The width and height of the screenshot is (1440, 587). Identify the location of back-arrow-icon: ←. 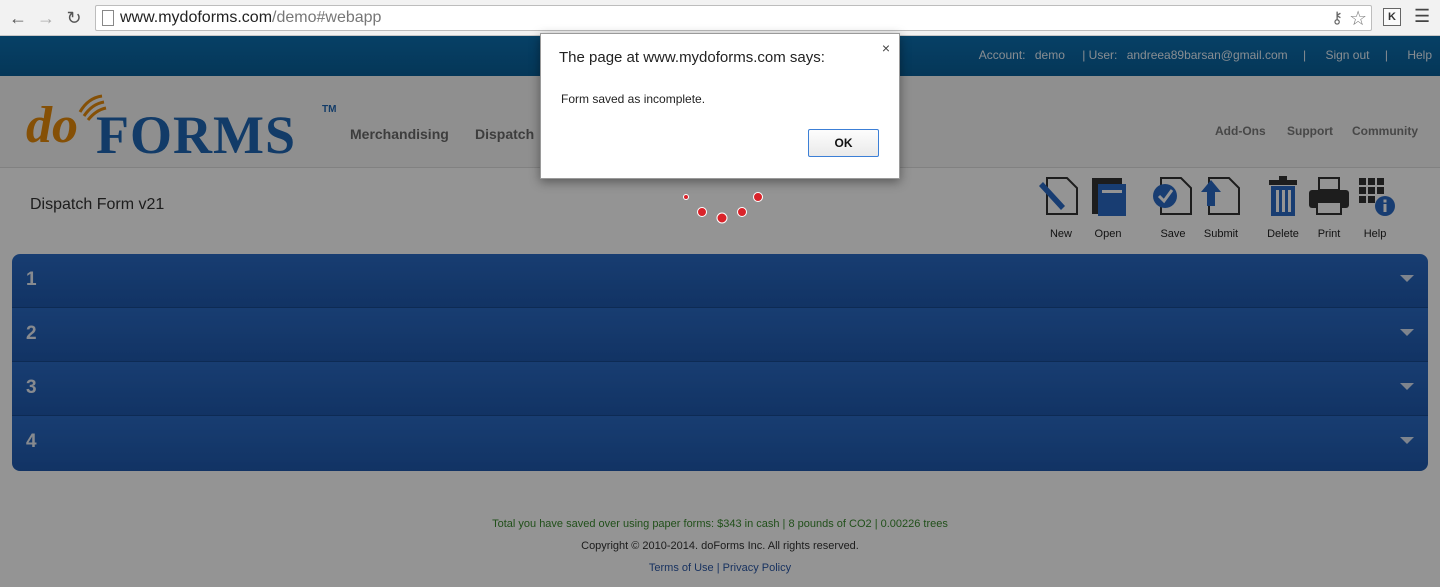
(18, 18).